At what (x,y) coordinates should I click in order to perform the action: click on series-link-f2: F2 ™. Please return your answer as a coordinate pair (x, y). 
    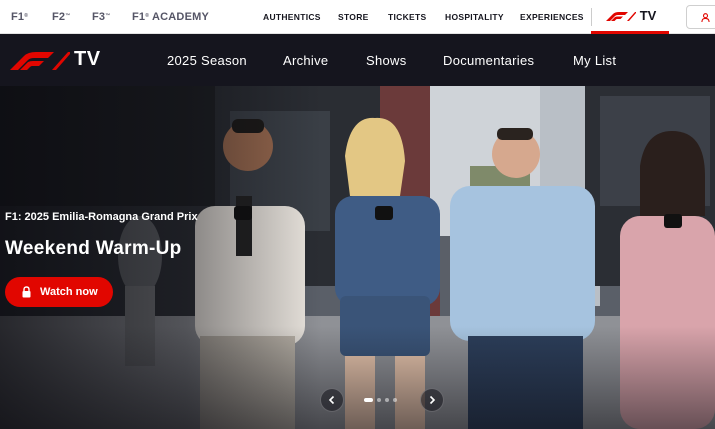
    Looking at the image, I should click on (61, 17).